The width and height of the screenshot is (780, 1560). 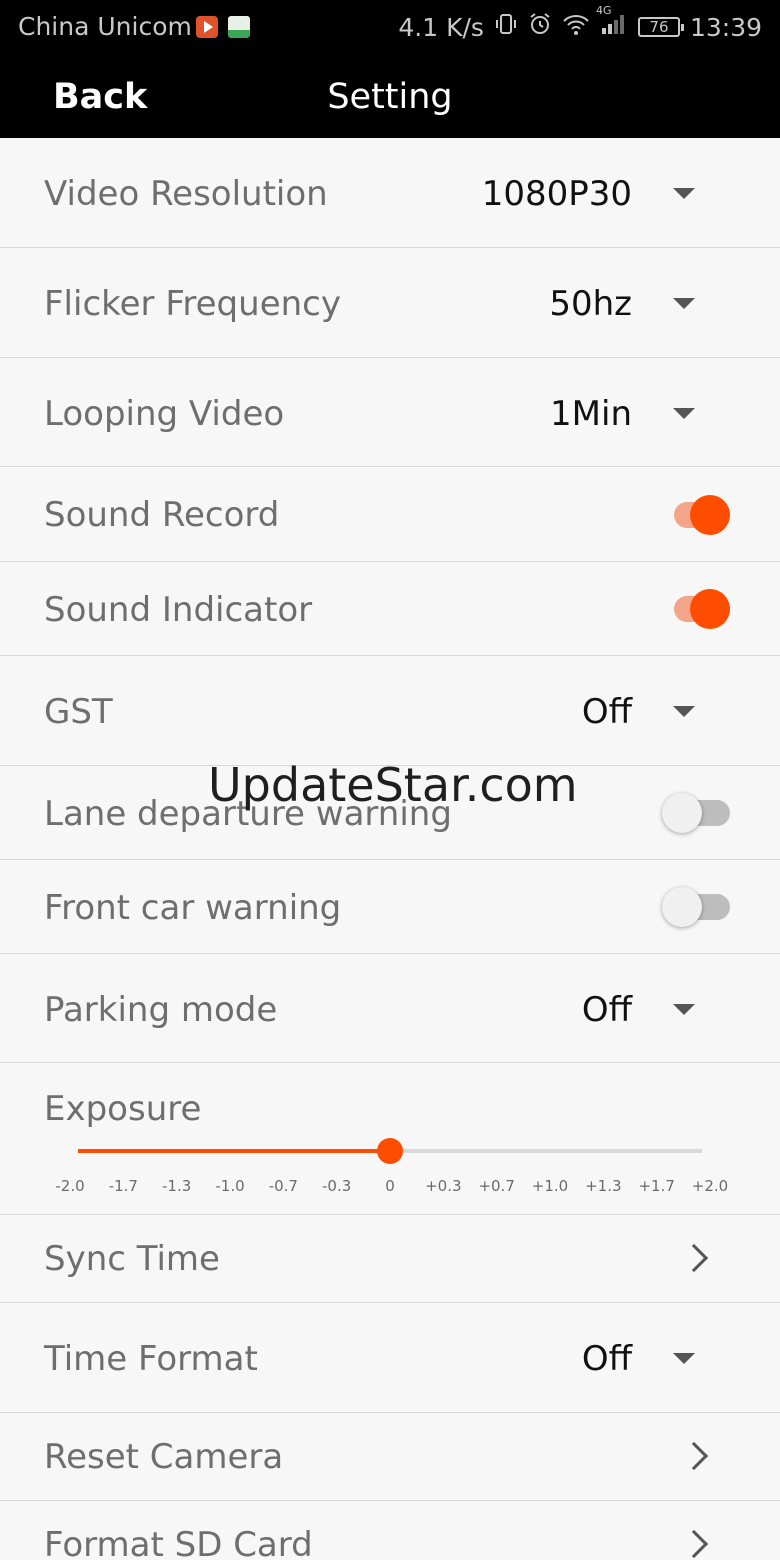 I want to click on setting-gst: GST Off, so click(x=390, y=711).